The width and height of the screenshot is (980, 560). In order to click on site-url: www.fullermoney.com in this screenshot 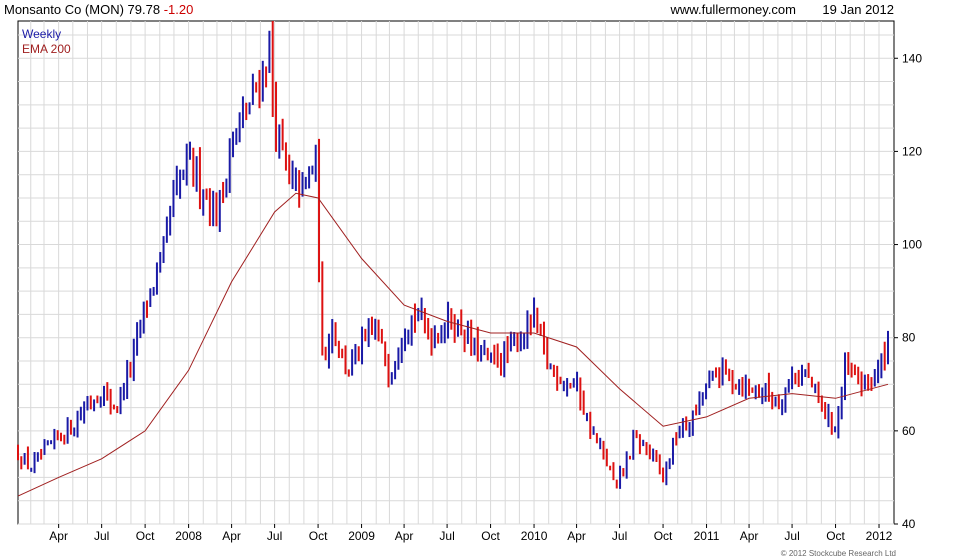, I will do `click(733, 9)`.